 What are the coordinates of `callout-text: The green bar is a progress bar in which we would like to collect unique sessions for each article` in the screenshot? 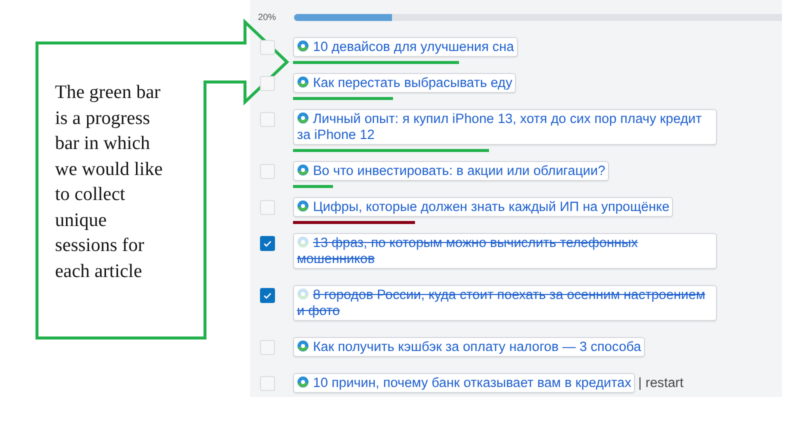 It's located at (109, 182).